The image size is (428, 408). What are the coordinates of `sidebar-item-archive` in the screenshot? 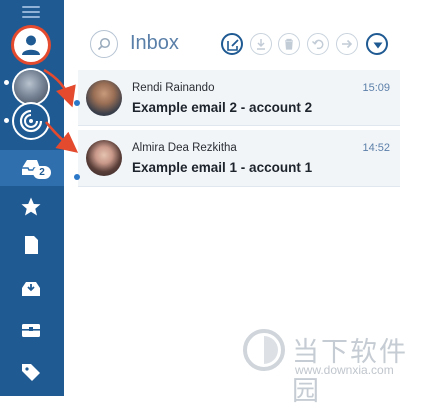 It's located at (32, 331).